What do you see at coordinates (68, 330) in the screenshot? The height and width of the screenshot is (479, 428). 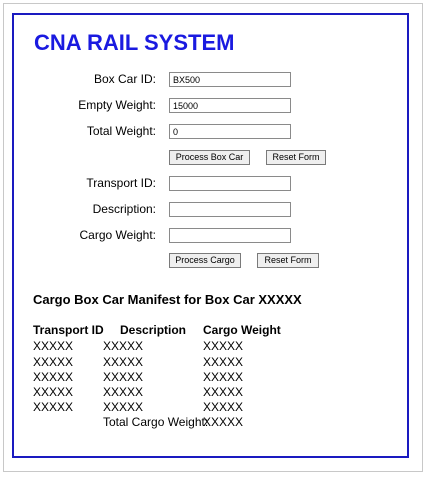 I see `header-transport-id: Transport ID` at bounding box center [68, 330].